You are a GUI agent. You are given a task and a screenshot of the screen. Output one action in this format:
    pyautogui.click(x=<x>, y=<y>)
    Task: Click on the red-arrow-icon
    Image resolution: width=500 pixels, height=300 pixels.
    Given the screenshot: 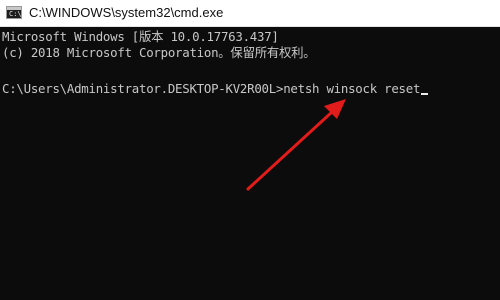 What is the action you would take?
    pyautogui.click(x=296, y=145)
    